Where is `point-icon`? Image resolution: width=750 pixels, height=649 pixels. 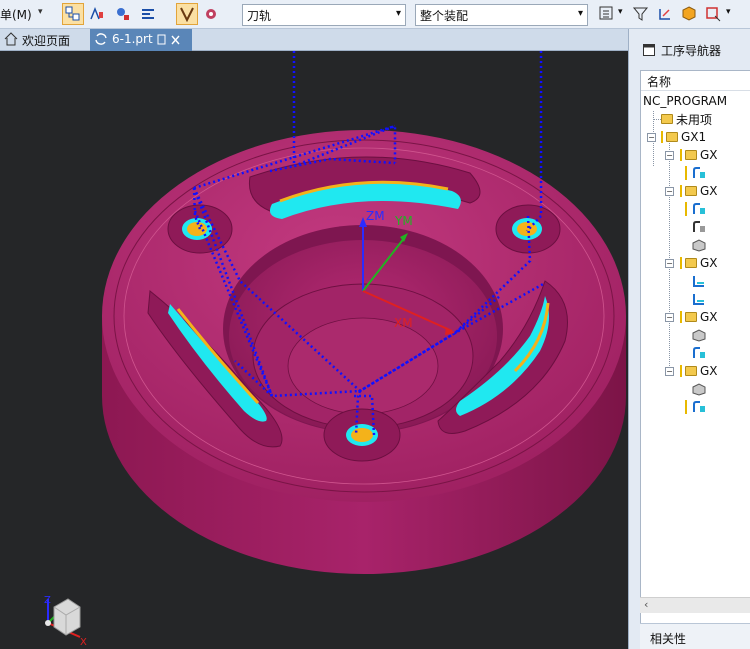
point-icon is located at coordinates (713, 14).